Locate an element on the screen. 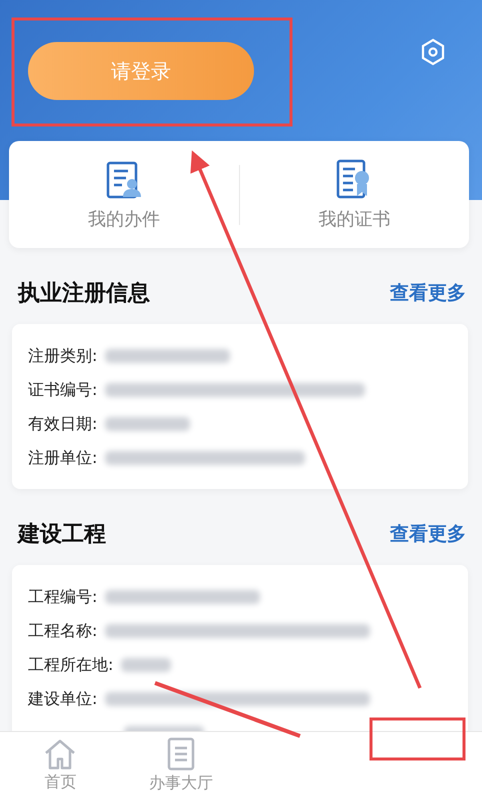  blurred-value is located at coordinates (146, 665).